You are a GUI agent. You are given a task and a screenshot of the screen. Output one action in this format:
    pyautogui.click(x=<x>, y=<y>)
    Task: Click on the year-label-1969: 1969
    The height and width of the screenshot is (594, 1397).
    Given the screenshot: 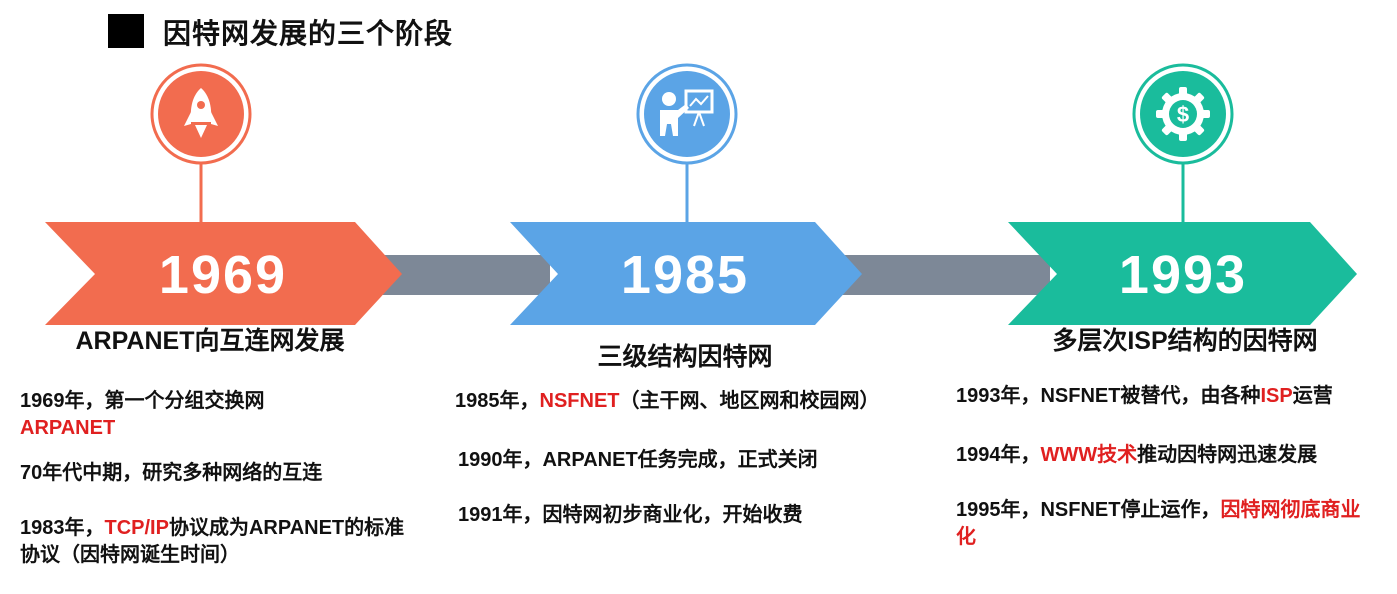 What is the action you would take?
    pyautogui.click(x=223, y=275)
    